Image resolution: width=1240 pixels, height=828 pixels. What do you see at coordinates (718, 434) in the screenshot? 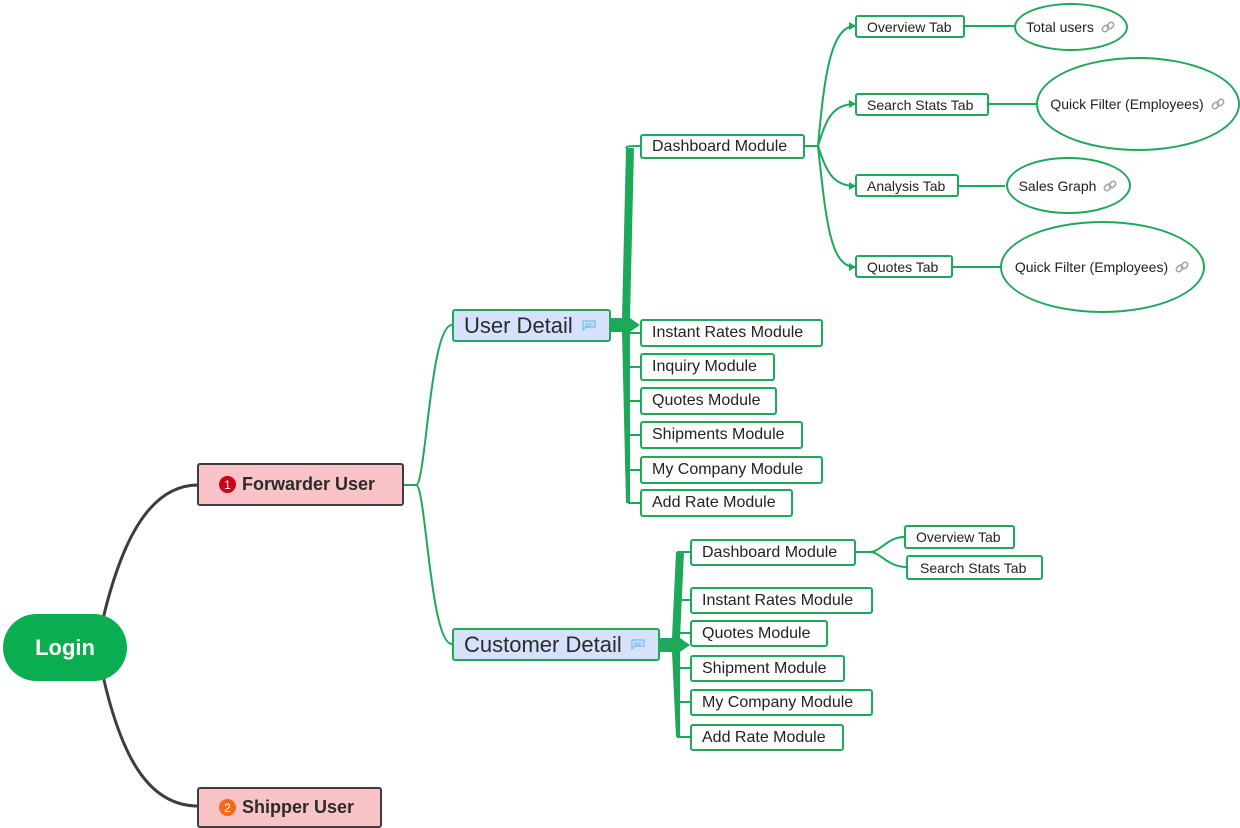
I see `module-label: Shipments Module` at bounding box center [718, 434].